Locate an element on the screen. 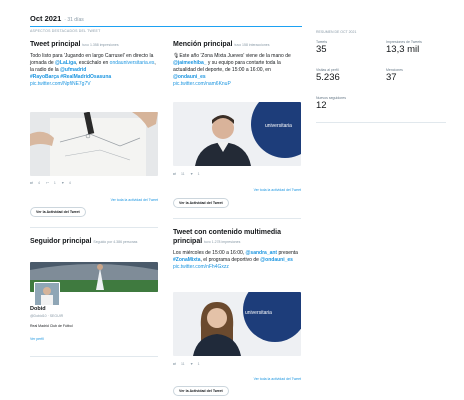  top-media-tweet-activity-button: Ver la Actividad del Tweet is located at coordinates (201, 391).